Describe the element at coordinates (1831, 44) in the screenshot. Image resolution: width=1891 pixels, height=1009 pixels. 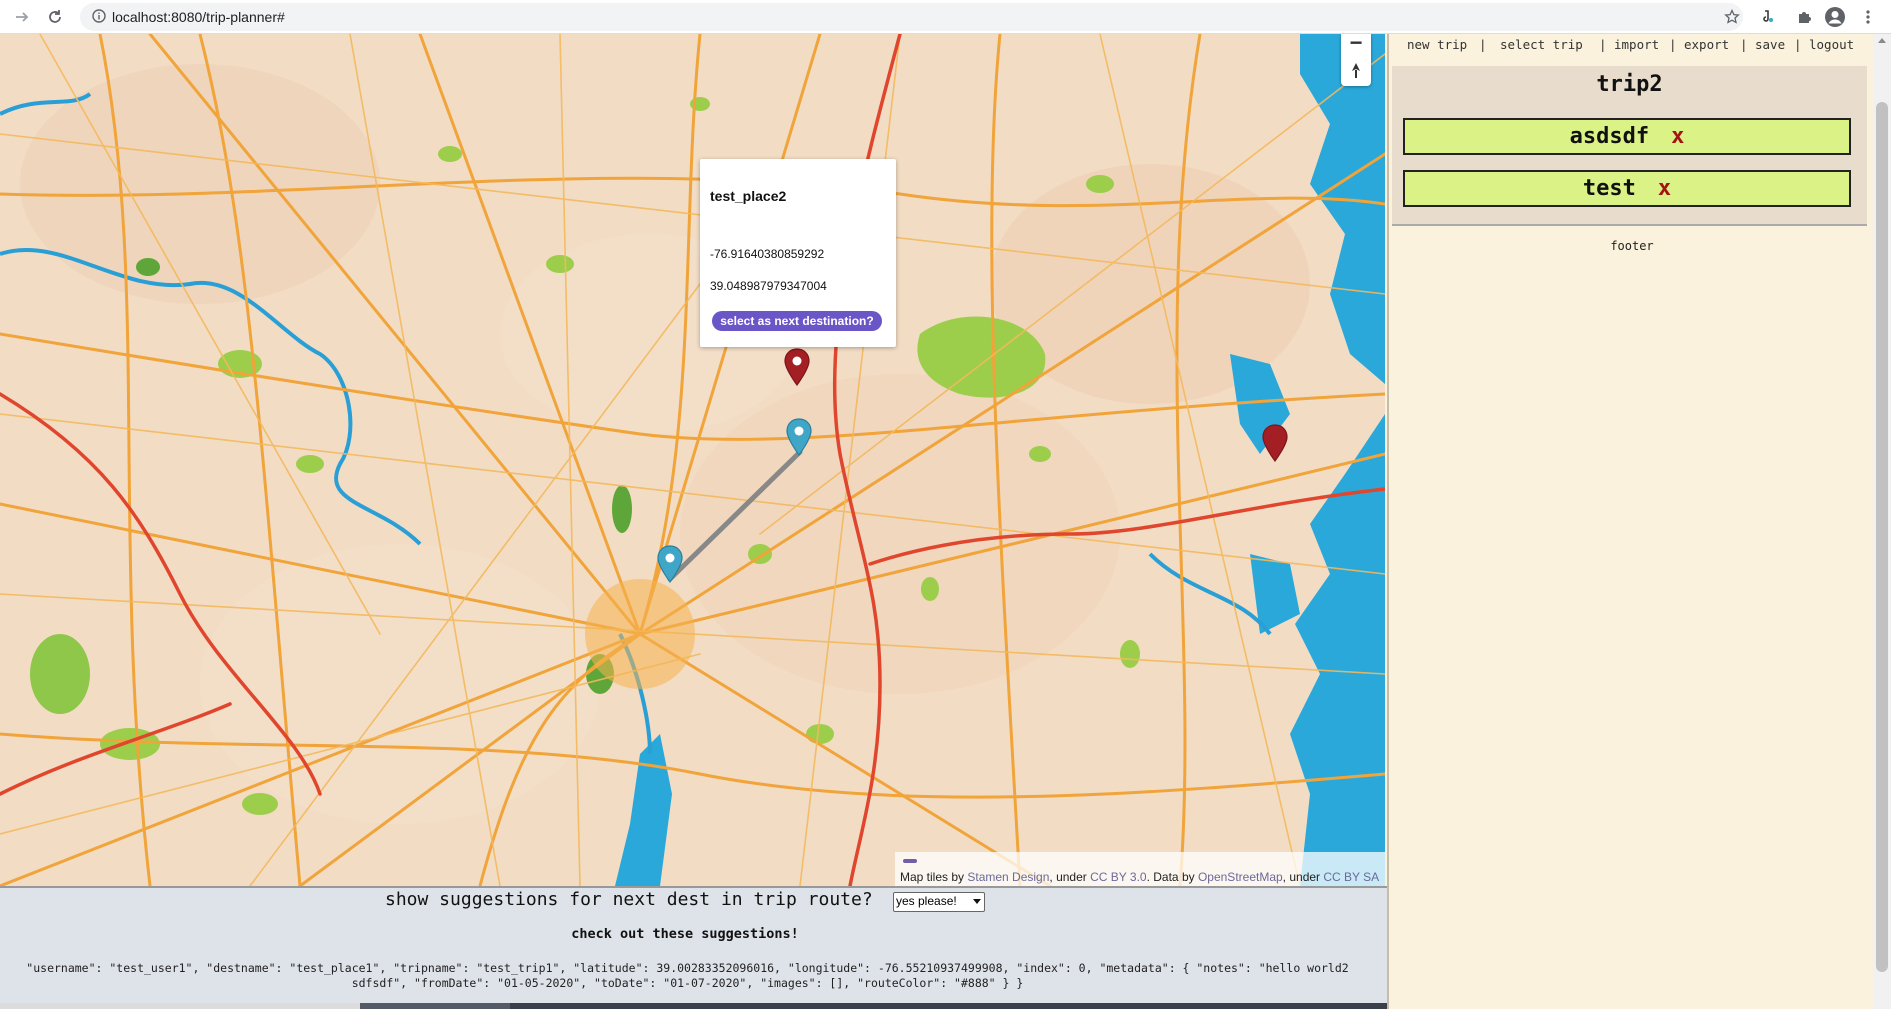
I see `logout-link: logout` at that location.